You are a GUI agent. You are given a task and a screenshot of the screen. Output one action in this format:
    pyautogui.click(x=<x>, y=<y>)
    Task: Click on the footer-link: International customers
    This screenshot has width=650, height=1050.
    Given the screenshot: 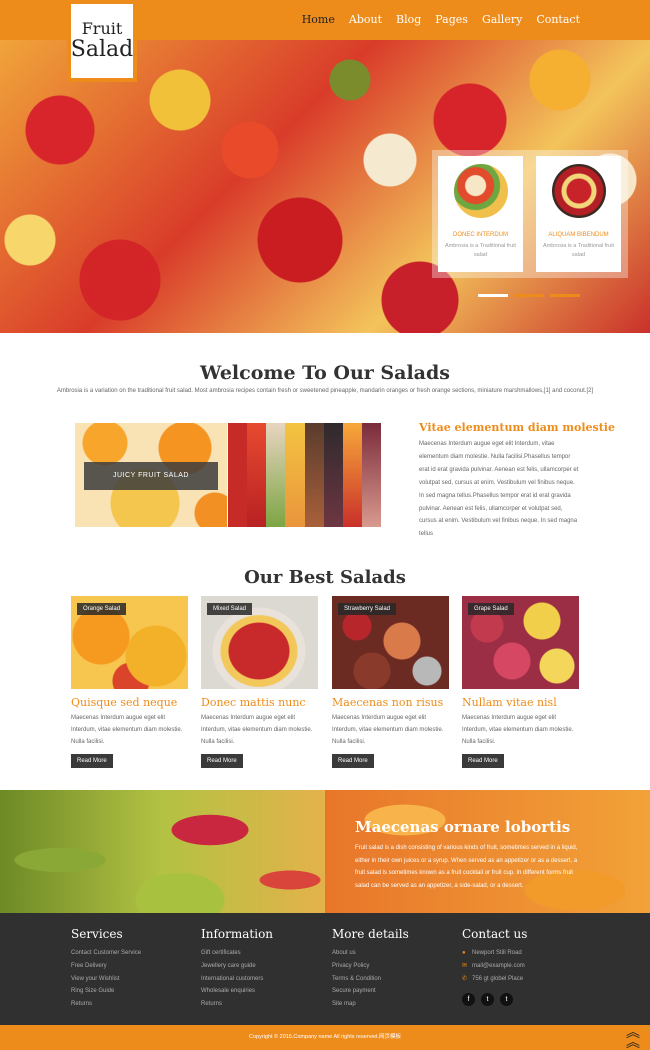 What is the action you would take?
    pyautogui.click(x=237, y=979)
    